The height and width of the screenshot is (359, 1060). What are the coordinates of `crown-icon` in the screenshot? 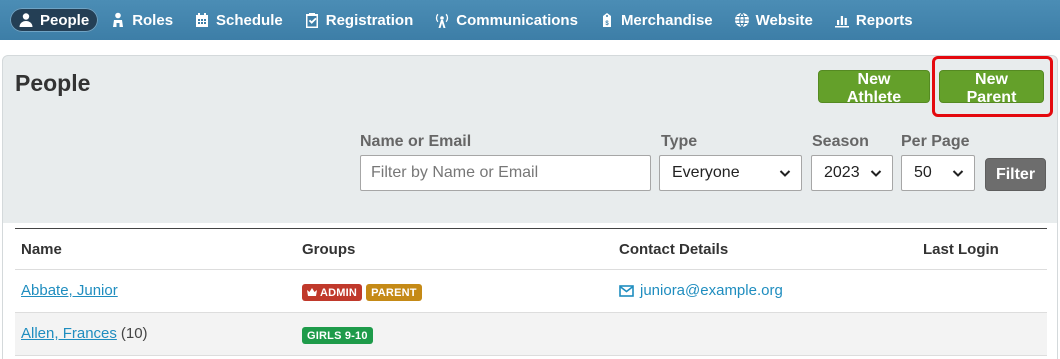 It's located at (312, 292).